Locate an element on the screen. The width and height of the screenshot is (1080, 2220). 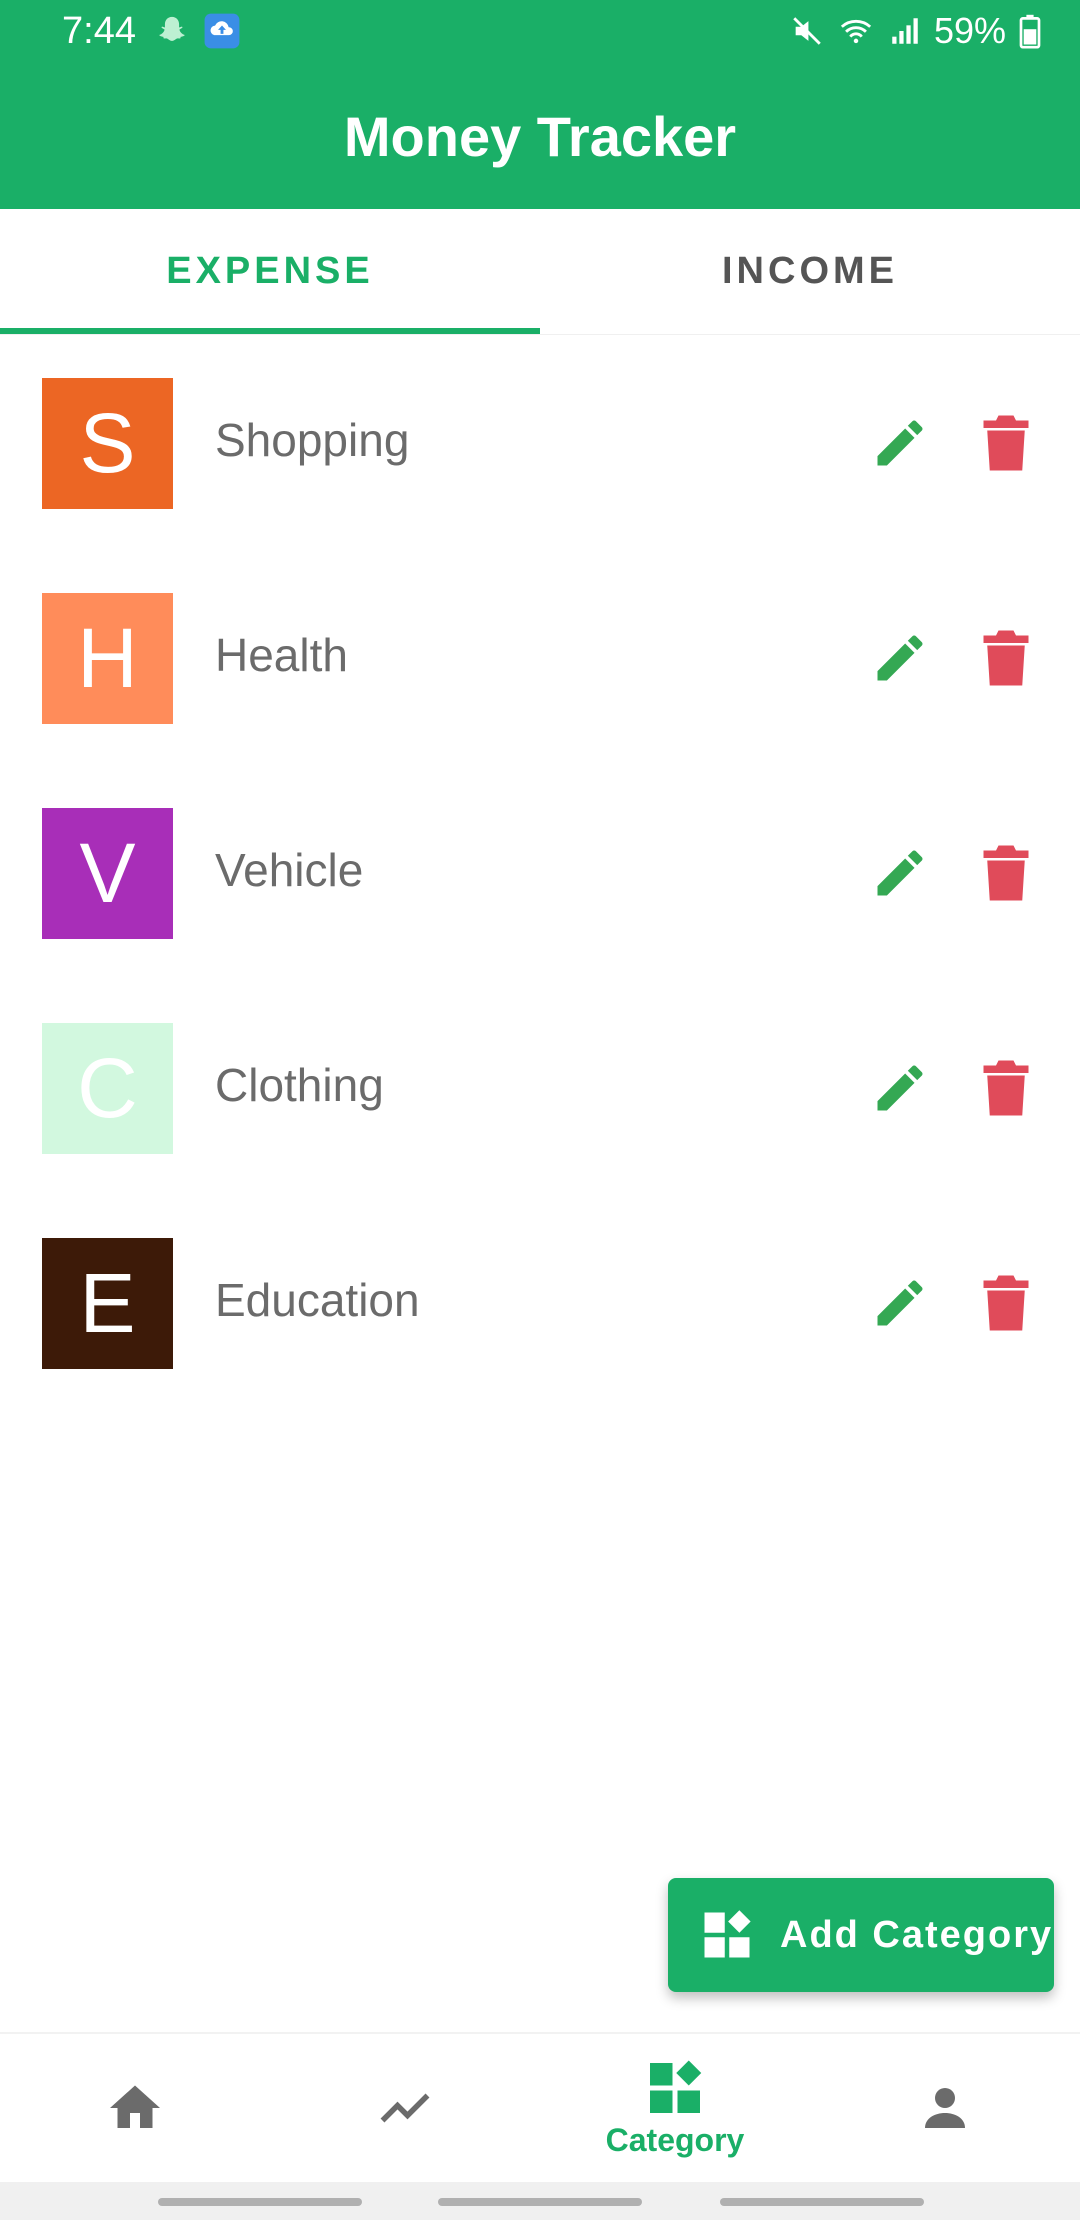
category-name: Education is located at coordinates (317, 1300).